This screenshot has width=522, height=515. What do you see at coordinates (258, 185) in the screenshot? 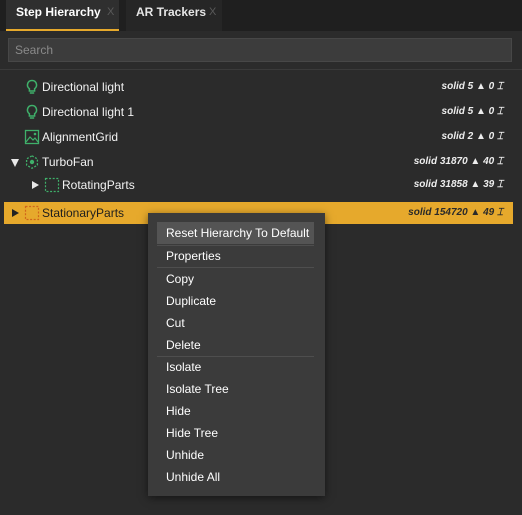
I see `tree-row-rotating-parts: RotatingParts solid 31858 ▲ 39 ⌶` at bounding box center [258, 185].